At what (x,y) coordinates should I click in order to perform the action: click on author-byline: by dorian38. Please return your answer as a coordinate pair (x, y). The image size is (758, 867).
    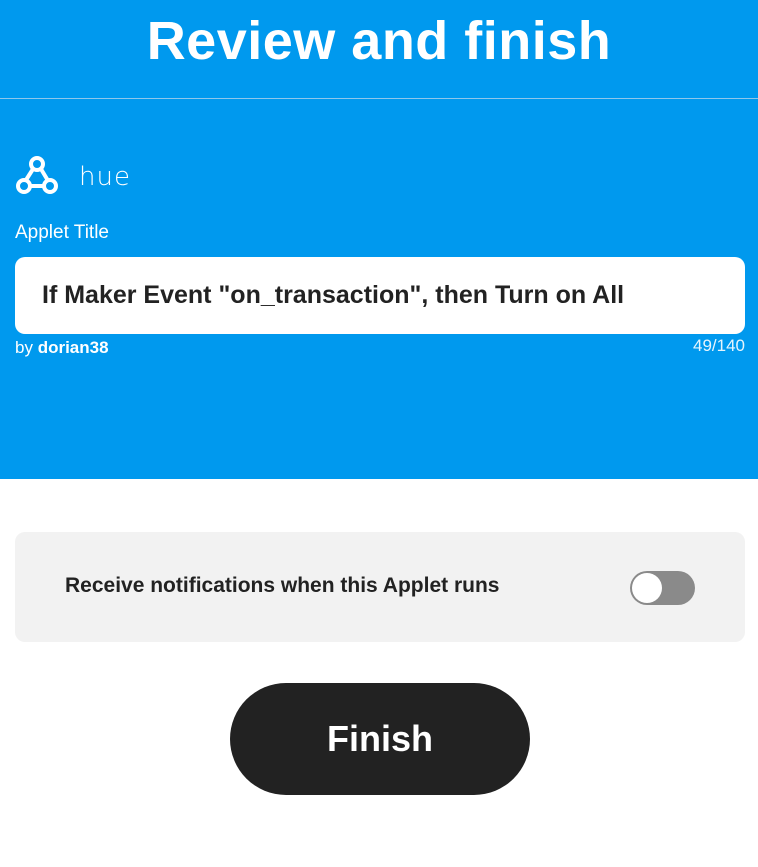
    Looking at the image, I should click on (62, 348).